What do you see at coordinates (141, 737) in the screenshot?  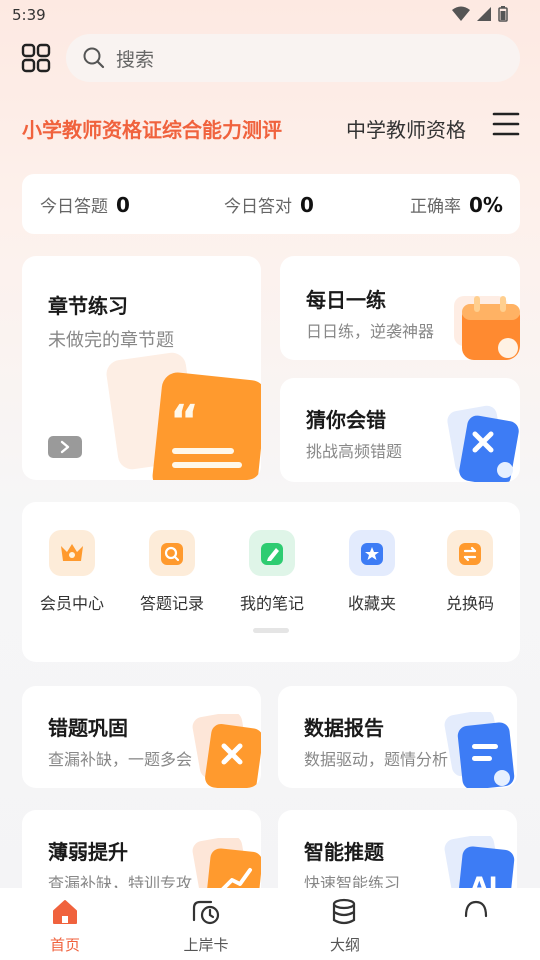 I see `feature-card-mistakes: 错题巩固 查漏补缺，一题多会` at bounding box center [141, 737].